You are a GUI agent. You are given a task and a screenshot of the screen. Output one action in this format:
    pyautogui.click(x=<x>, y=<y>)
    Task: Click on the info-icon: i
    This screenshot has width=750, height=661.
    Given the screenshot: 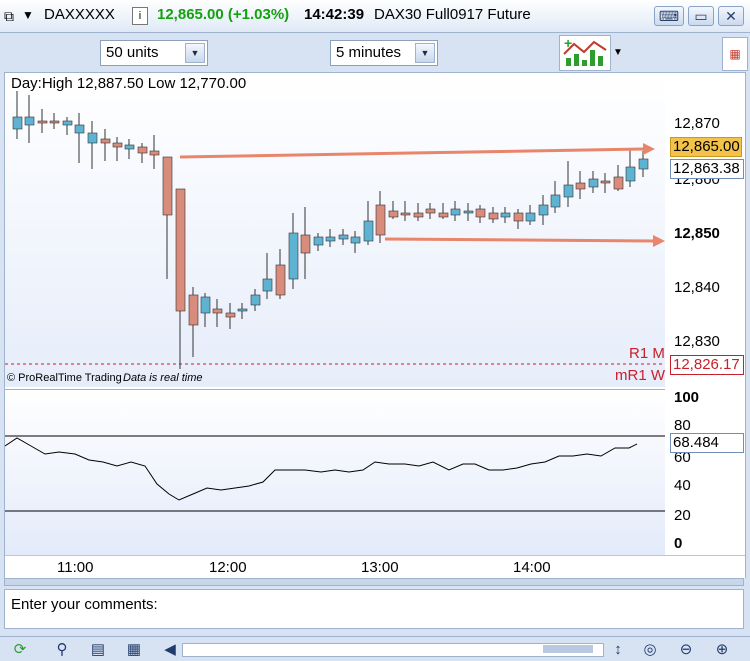 What is the action you would take?
    pyautogui.click(x=140, y=16)
    